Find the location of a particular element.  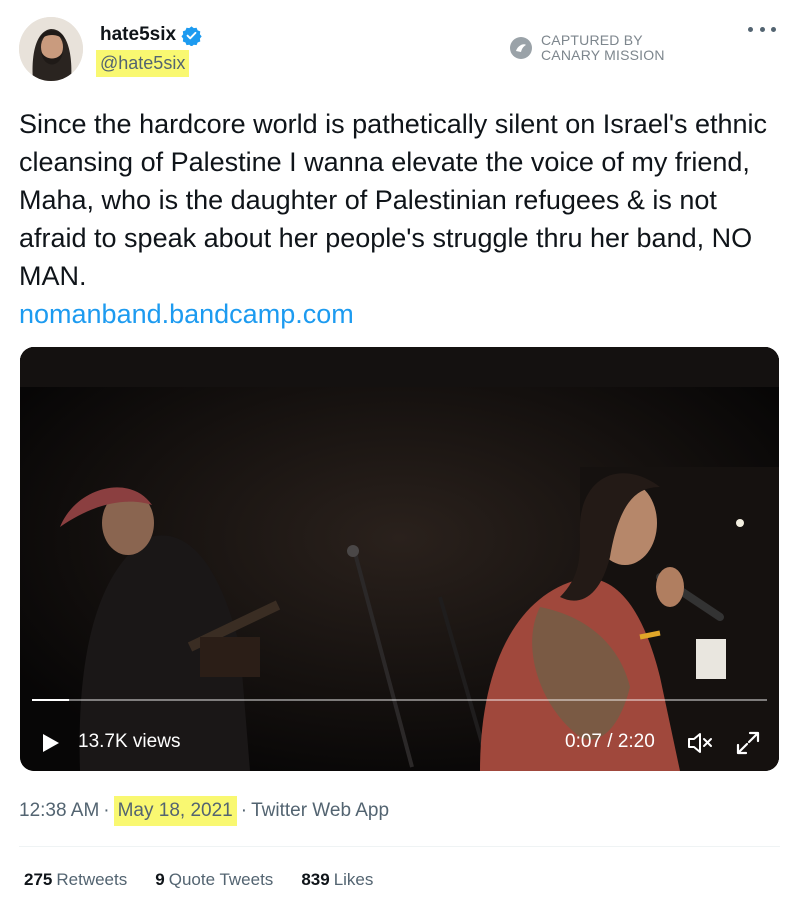

tweet-date: May 18, 2021 is located at coordinates (175, 811).